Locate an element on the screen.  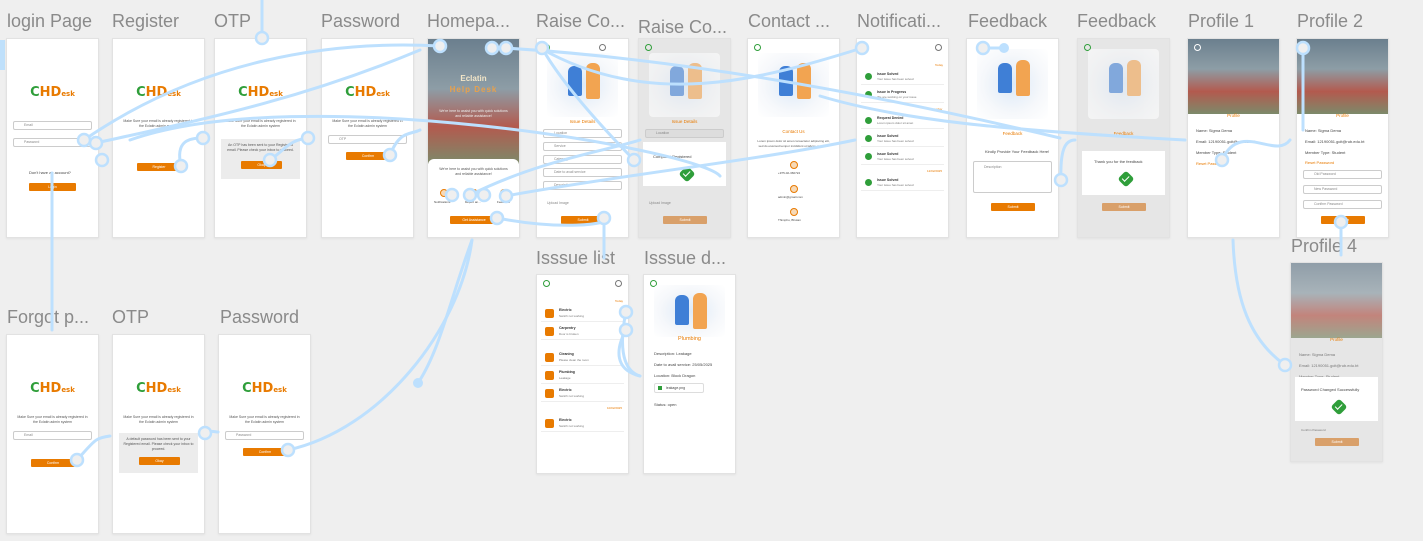
frame-label-feedback: Feedback is located at coordinates (1007, 21).